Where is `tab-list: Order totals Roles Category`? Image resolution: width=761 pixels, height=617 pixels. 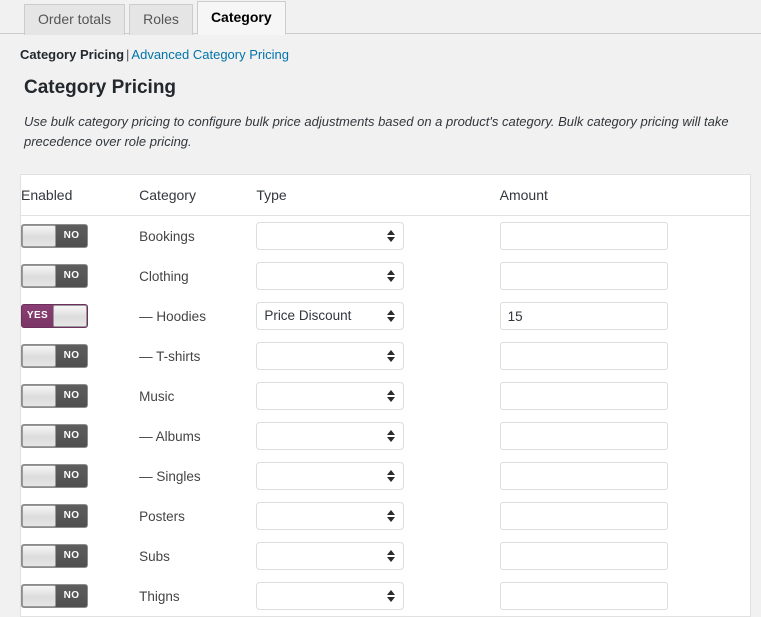
tab-list: Order totals Roles Category is located at coordinates (392, 17).